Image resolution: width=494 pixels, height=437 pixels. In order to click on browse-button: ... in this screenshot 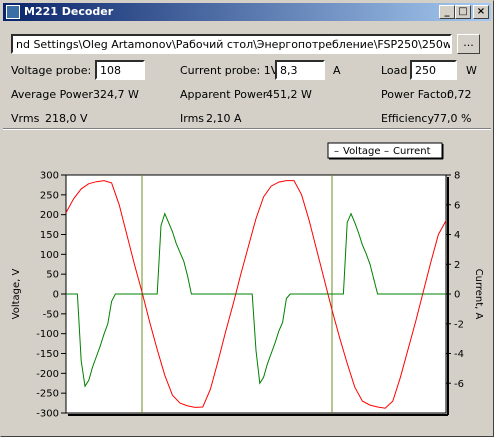, I will do `click(468, 44)`.